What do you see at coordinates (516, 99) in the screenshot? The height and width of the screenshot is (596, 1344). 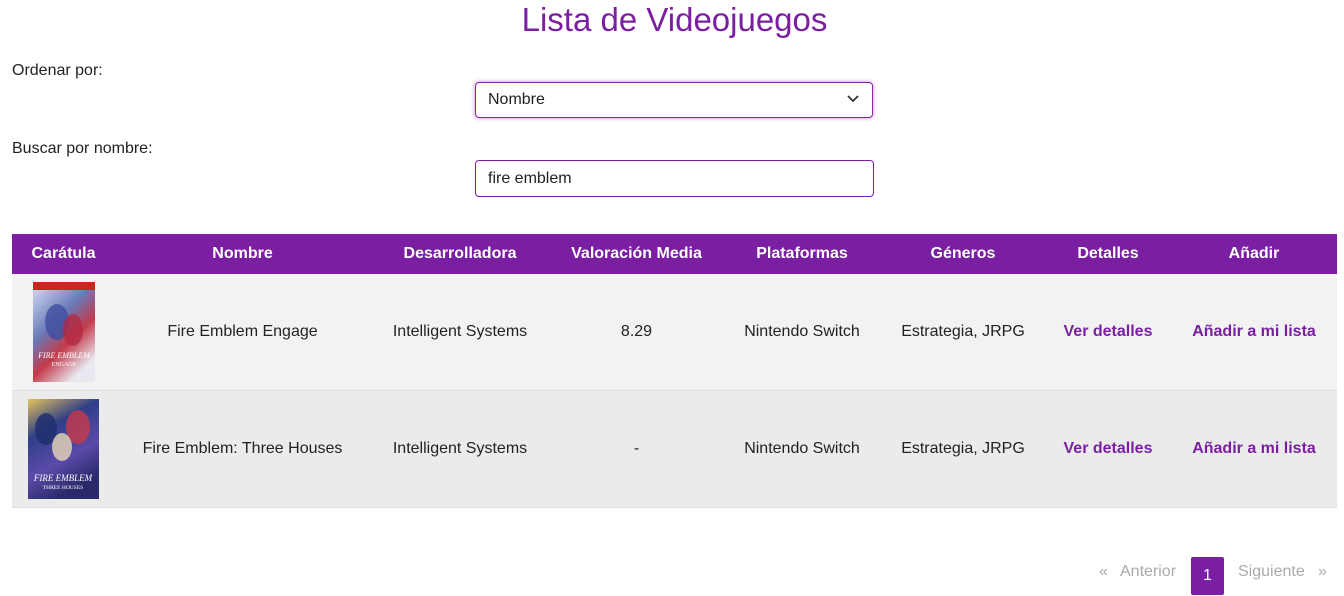 I see `sort-selected-value: Nombre` at bounding box center [516, 99].